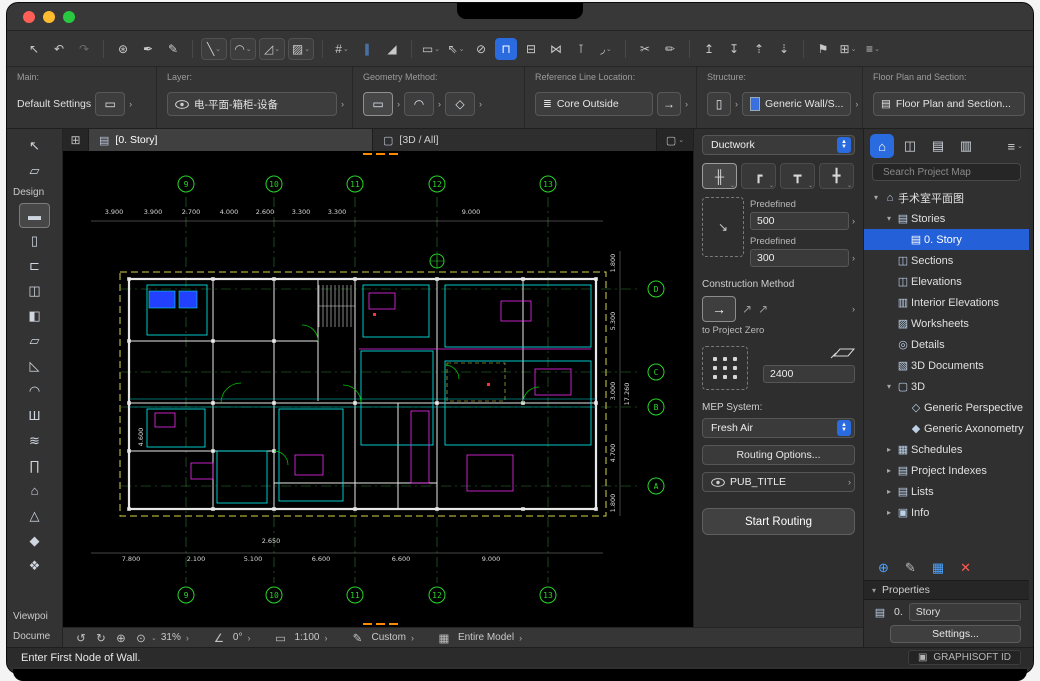 Image resolution: width=1040 pixels, height=681 pixels. I want to click on window-tool: ◫, so click(34, 290).